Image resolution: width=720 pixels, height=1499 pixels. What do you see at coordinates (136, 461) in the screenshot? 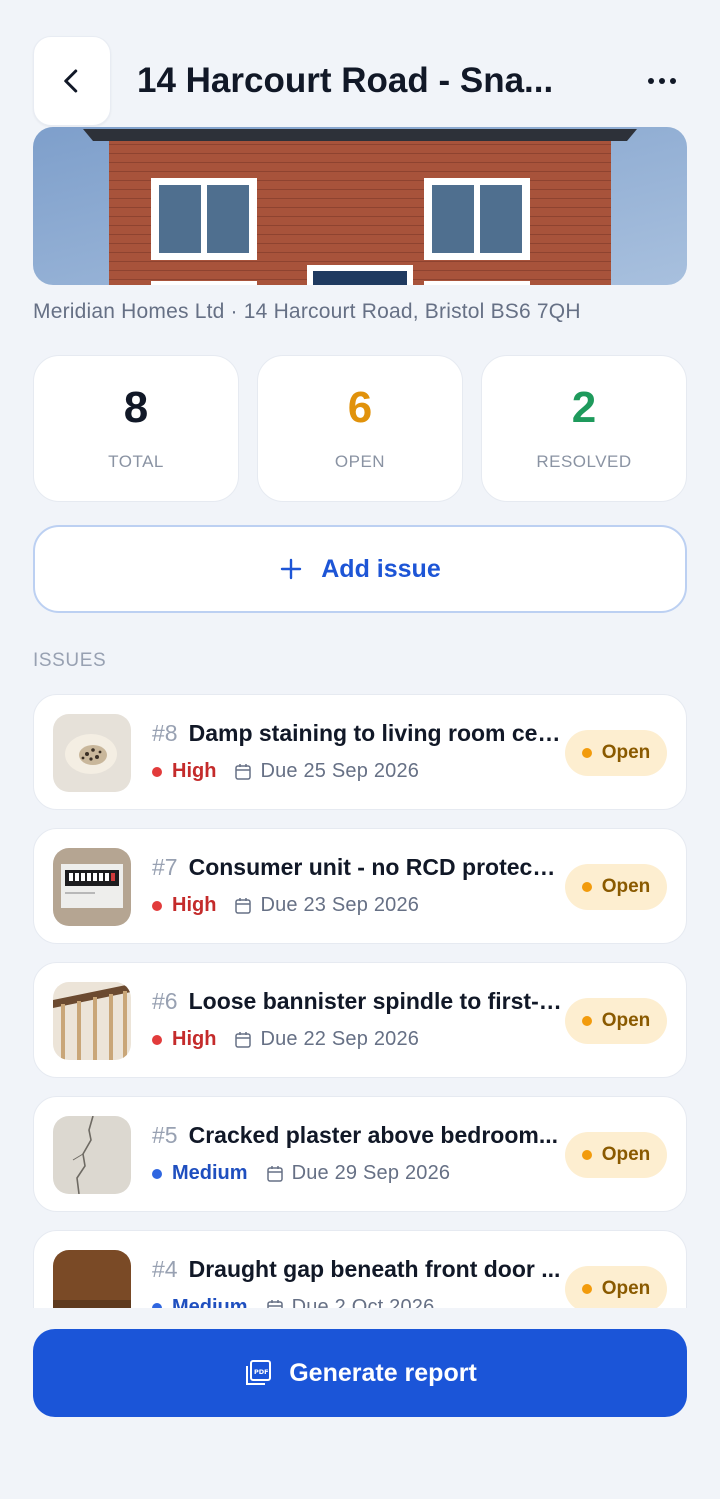
I see `stat-label: TOTAL` at bounding box center [136, 461].